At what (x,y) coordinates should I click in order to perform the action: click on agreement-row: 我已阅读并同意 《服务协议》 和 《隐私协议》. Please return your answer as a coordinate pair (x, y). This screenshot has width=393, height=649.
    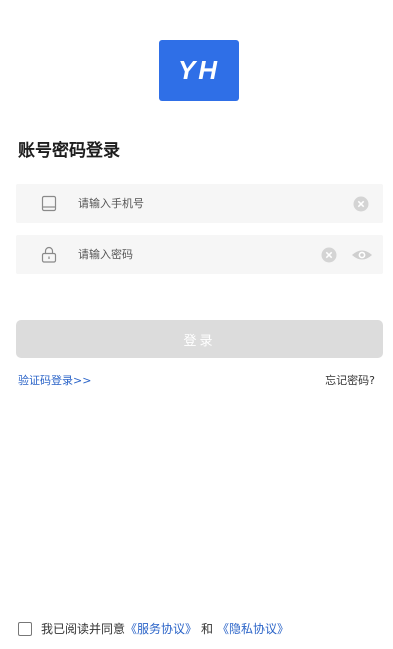
    Looking at the image, I should click on (153, 628).